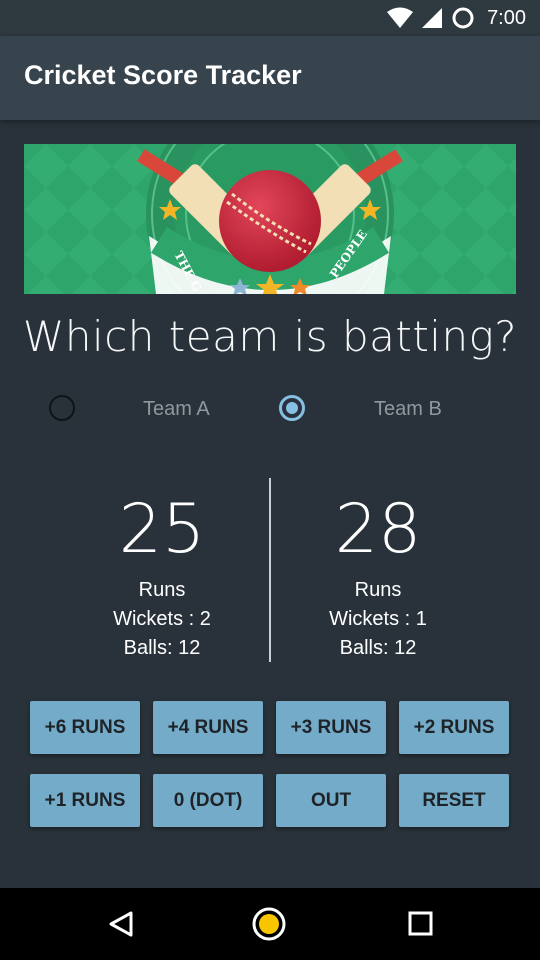 The height and width of the screenshot is (960, 540). I want to click on app-bar: Cricket Score Tracker, so click(270, 78).